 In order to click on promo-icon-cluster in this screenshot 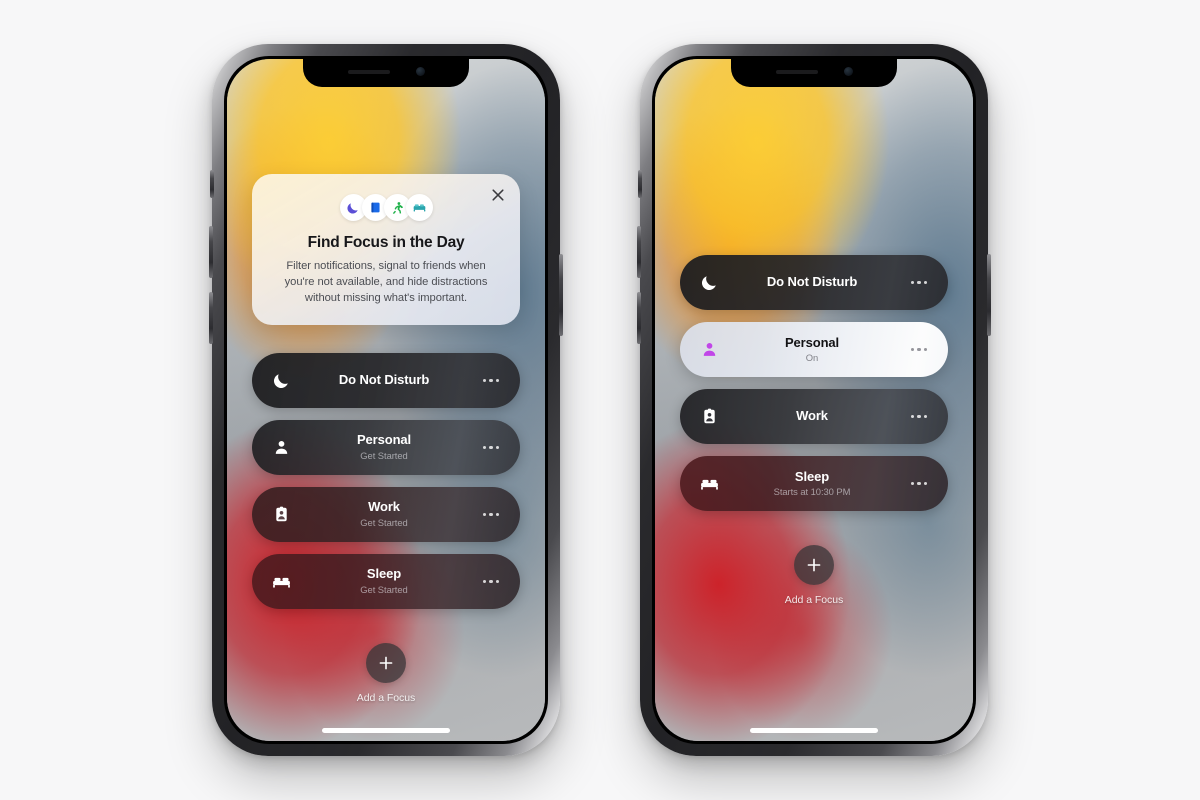, I will do `click(386, 207)`.